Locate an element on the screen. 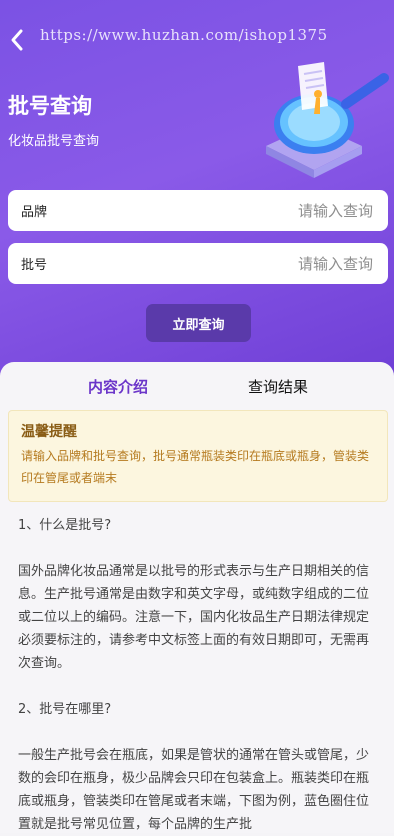  brand-field: 品牌 is located at coordinates (198, 210).